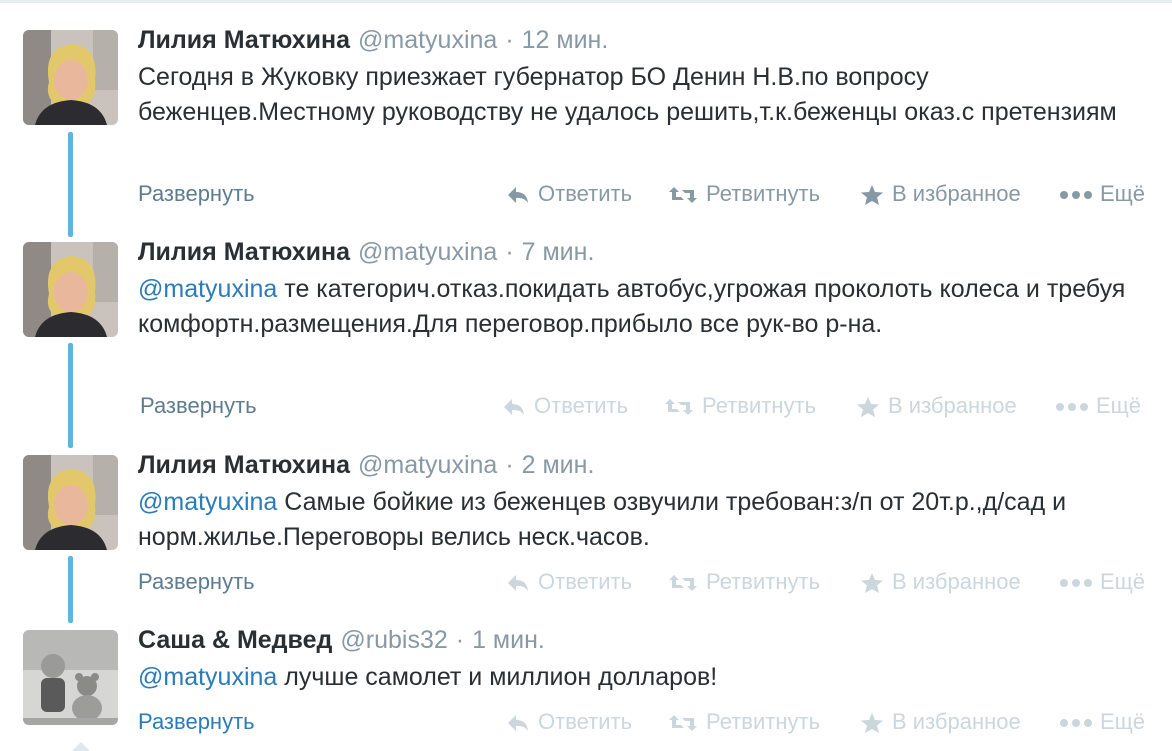 The height and width of the screenshot is (751, 1172). What do you see at coordinates (558, 252) in the screenshot?
I see `timestamp: 7 мин.` at bounding box center [558, 252].